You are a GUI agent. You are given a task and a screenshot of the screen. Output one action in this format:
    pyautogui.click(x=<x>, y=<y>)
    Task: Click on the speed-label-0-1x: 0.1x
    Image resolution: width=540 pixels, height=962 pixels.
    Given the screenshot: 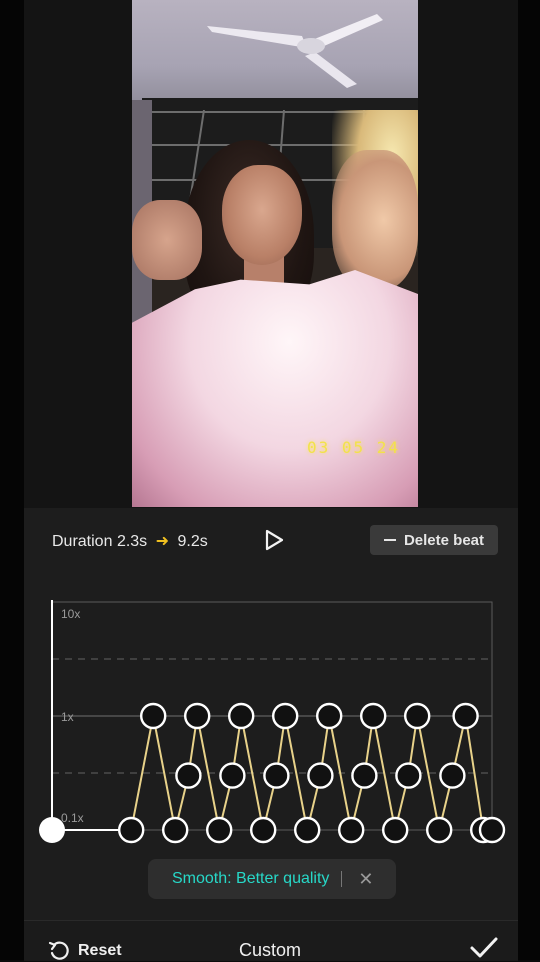 What is the action you would take?
    pyautogui.click(x=72, y=818)
    